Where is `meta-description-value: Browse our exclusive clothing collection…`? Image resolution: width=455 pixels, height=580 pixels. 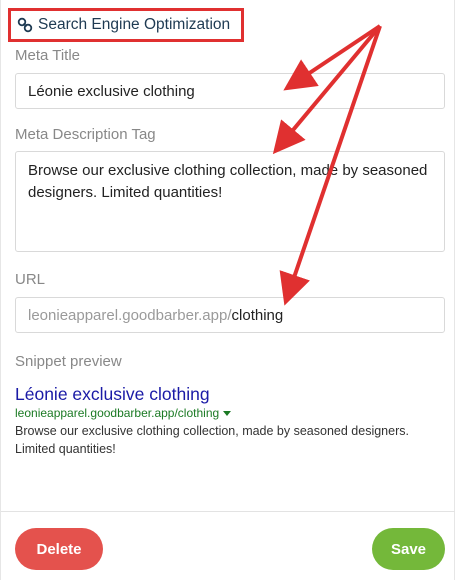 meta-description-value: Browse our exclusive clothing collection… is located at coordinates (228, 181).